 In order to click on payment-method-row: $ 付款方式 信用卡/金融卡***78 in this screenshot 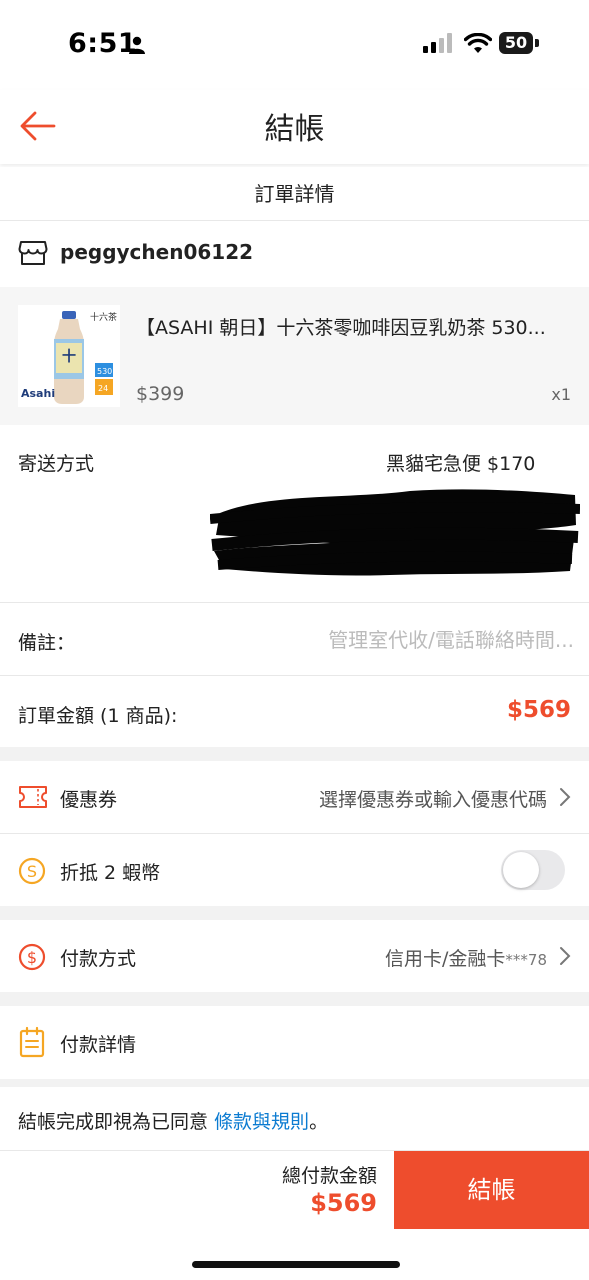, I will do `click(294, 956)`.